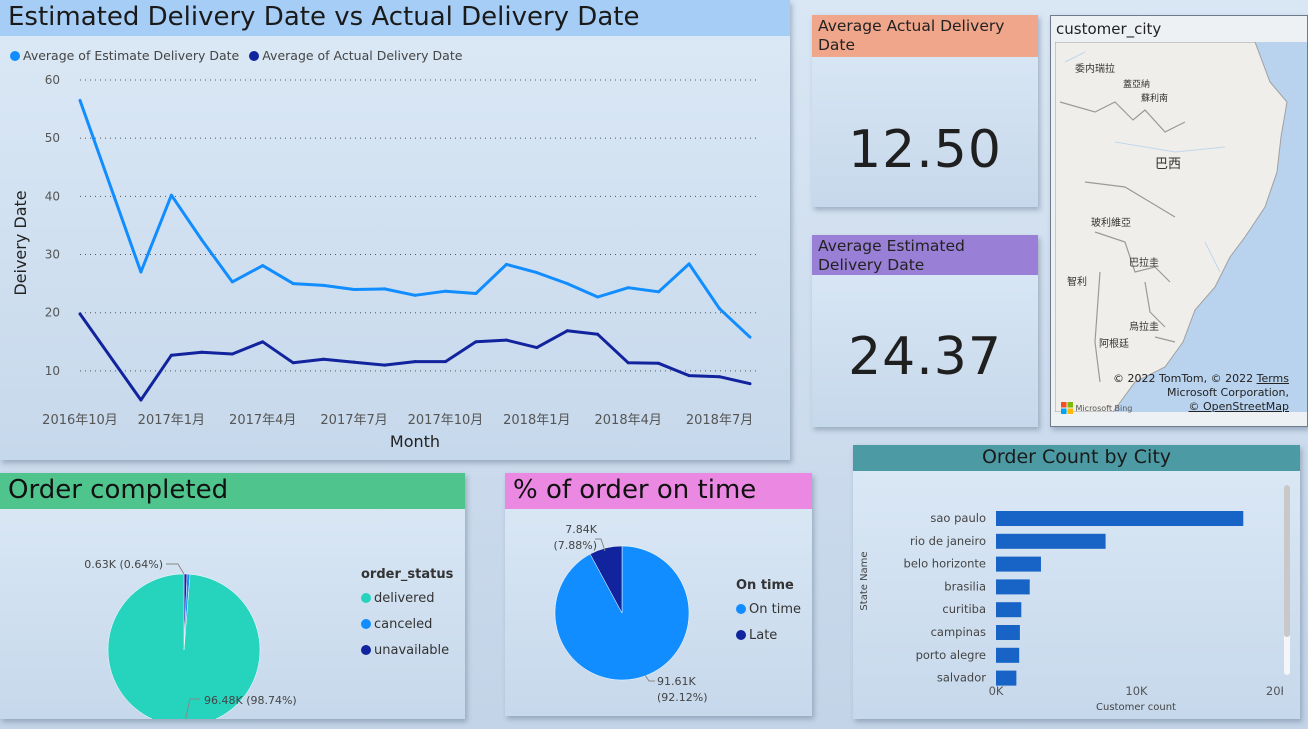 The image size is (1308, 729). I want to click on legend-item-unavailable: unavailable, so click(407, 651).